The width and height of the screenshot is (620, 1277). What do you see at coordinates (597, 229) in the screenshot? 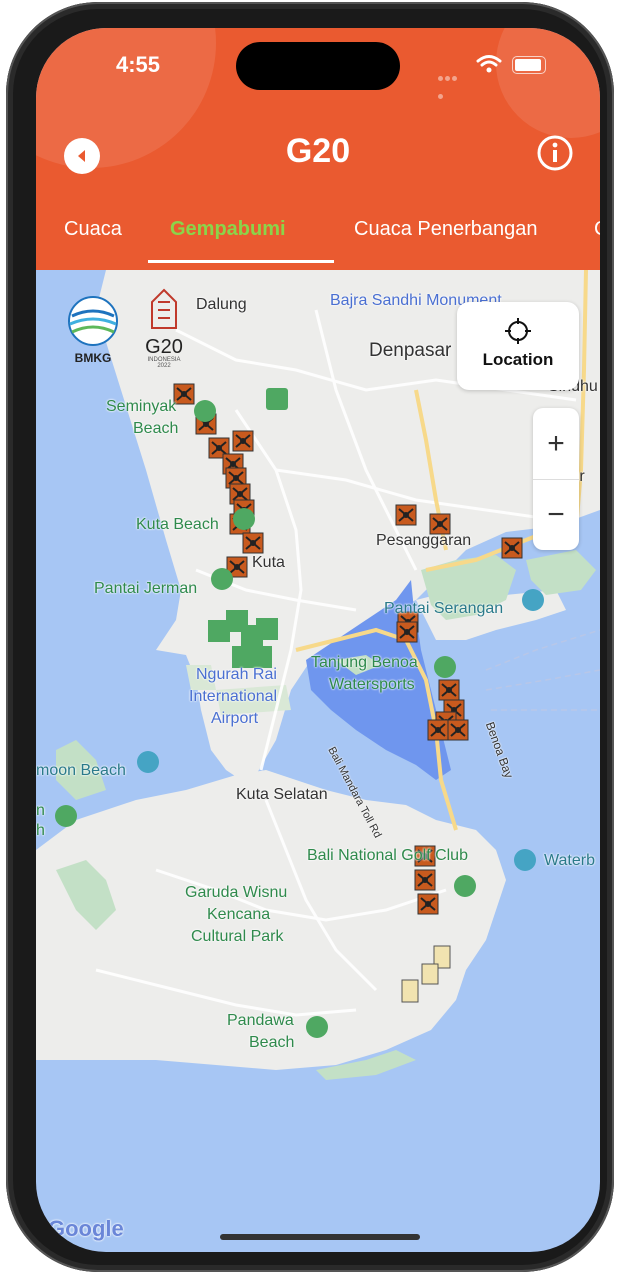
I see `tab-next: C` at bounding box center [597, 229].